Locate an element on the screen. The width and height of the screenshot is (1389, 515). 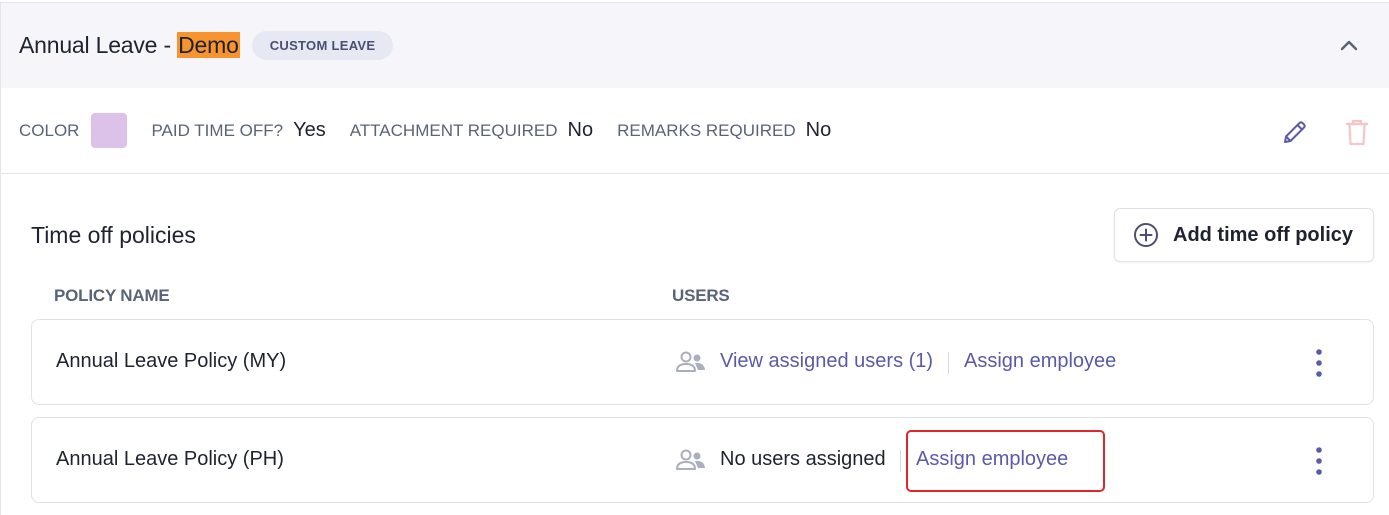
attachment-required-label: ATTACHMENT REQUIRED is located at coordinates (453, 130).